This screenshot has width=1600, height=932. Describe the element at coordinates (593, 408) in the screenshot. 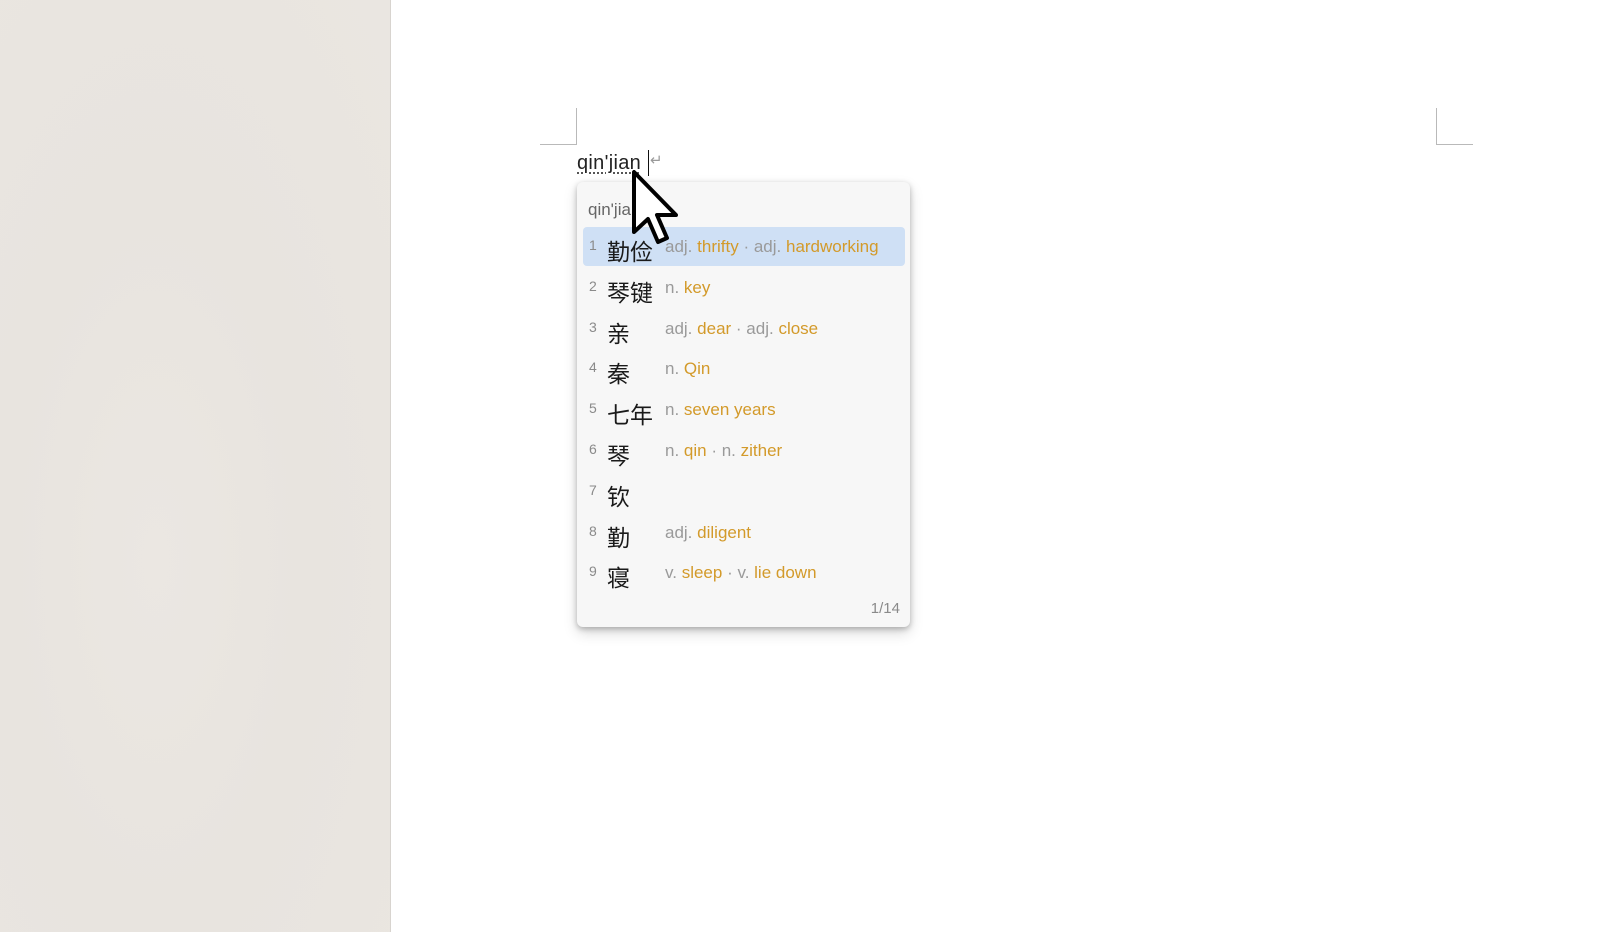

I see `candidate-number: 5` at that location.